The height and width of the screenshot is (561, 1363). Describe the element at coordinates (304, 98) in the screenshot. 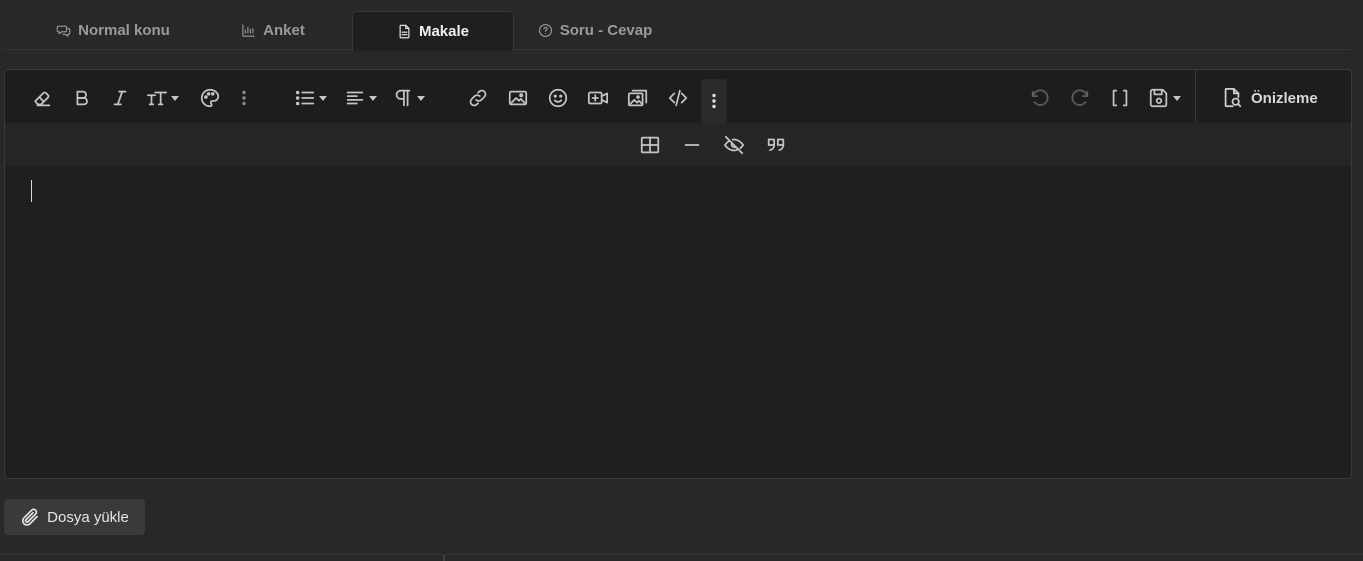

I see `list-icon` at that location.